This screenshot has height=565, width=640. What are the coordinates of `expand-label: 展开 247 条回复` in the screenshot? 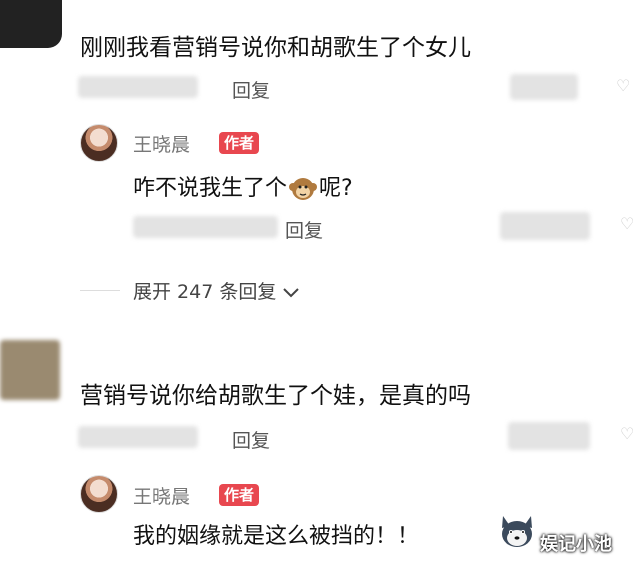 It's located at (205, 292).